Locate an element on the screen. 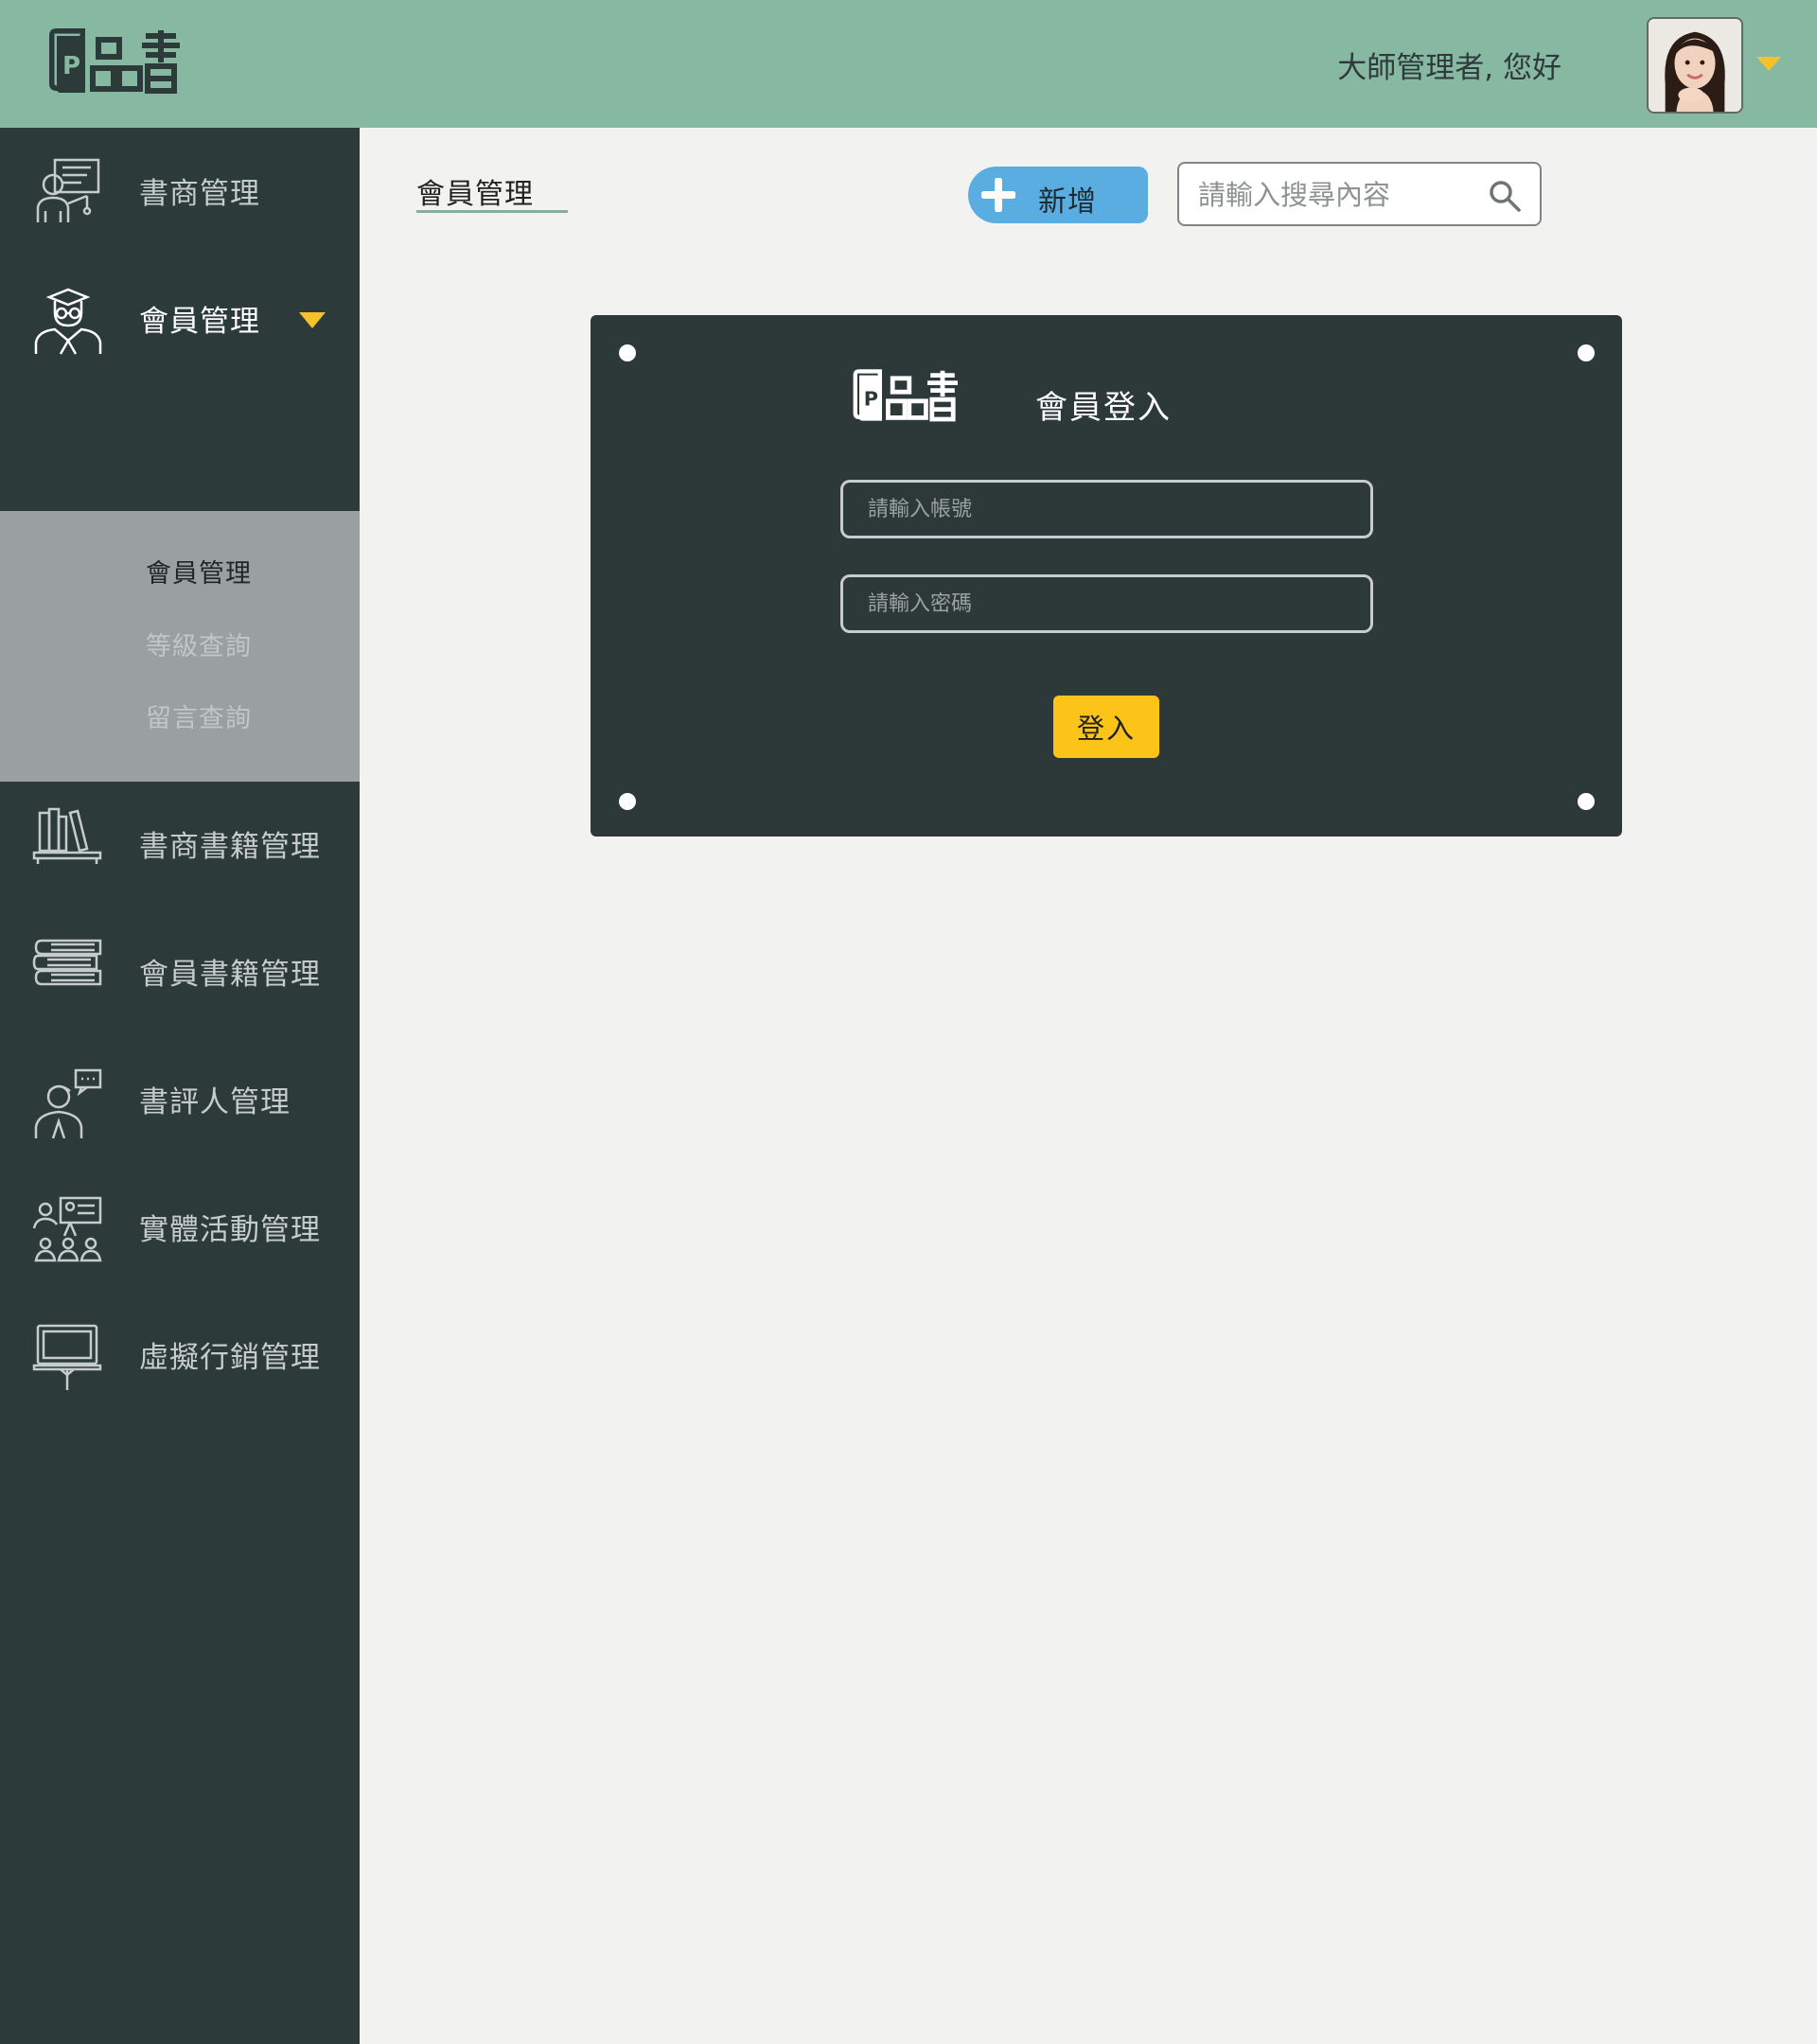 The image size is (1817, 2044). sidebar-item-bookseller: 書商管理 is located at coordinates (180, 192).